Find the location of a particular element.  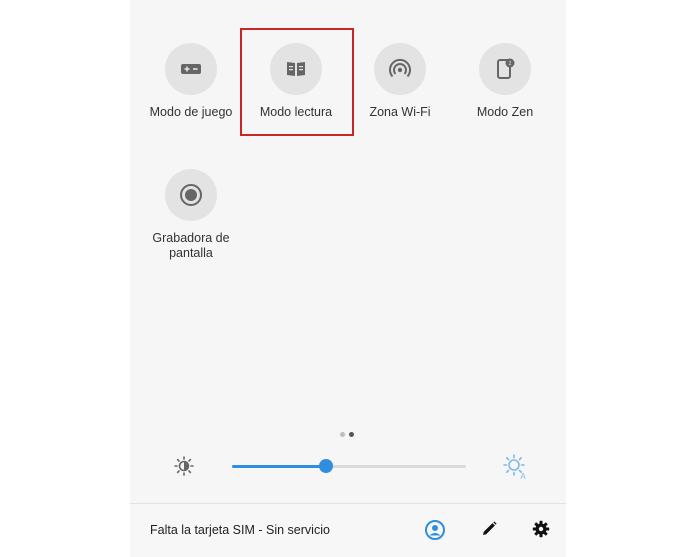

zen-icon: z is located at coordinates (505, 69).